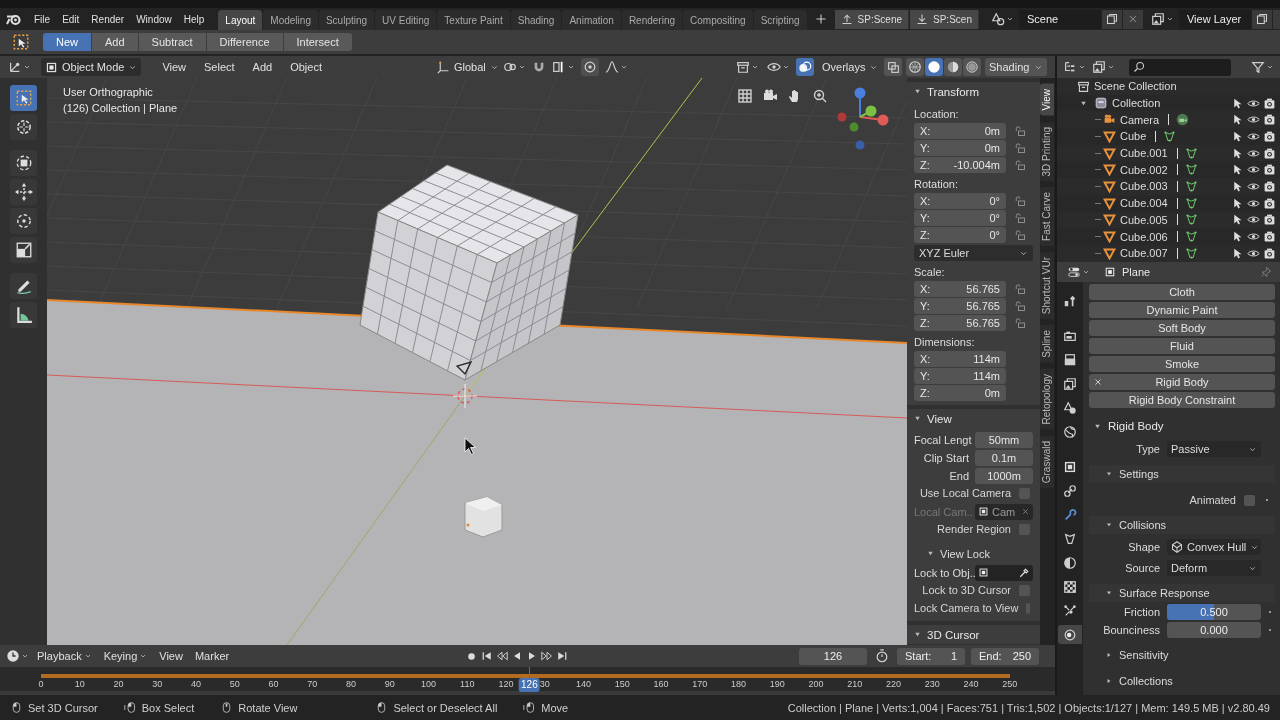 The image size is (1280, 720). What do you see at coordinates (1047, 100) in the screenshot?
I see `sidebar-tab: View` at bounding box center [1047, 100].